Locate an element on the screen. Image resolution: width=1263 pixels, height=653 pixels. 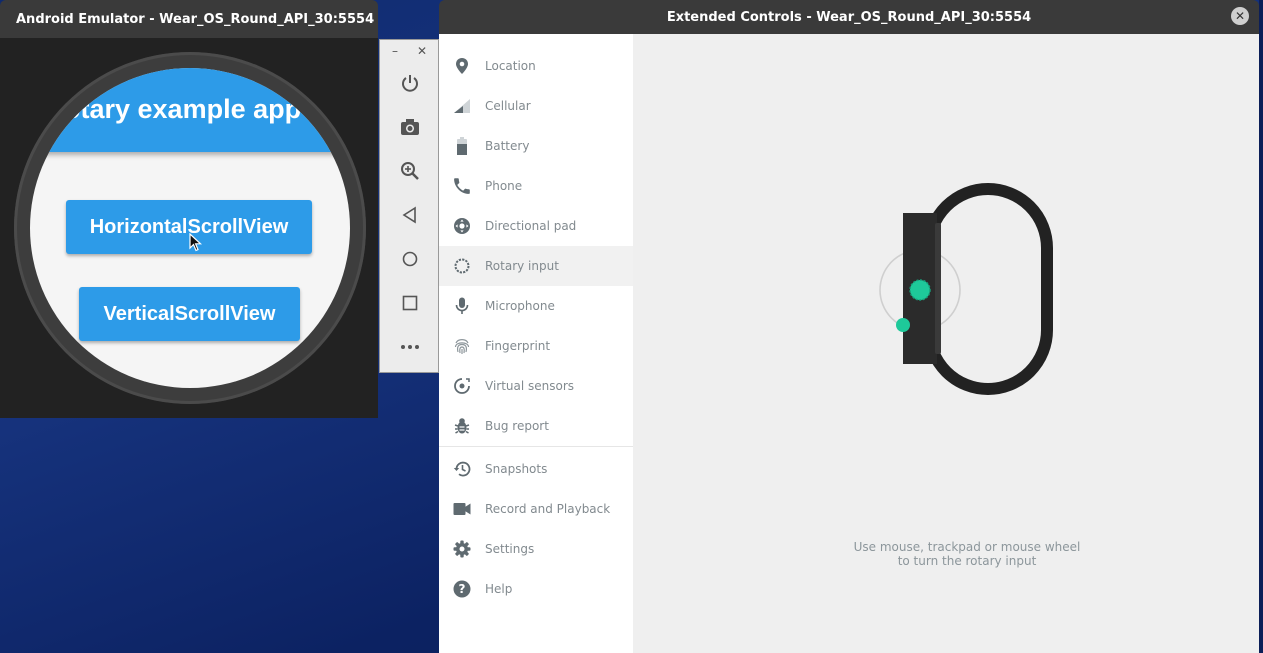
sidebar-item-battery: Battery is located at coordinates (536, 146).